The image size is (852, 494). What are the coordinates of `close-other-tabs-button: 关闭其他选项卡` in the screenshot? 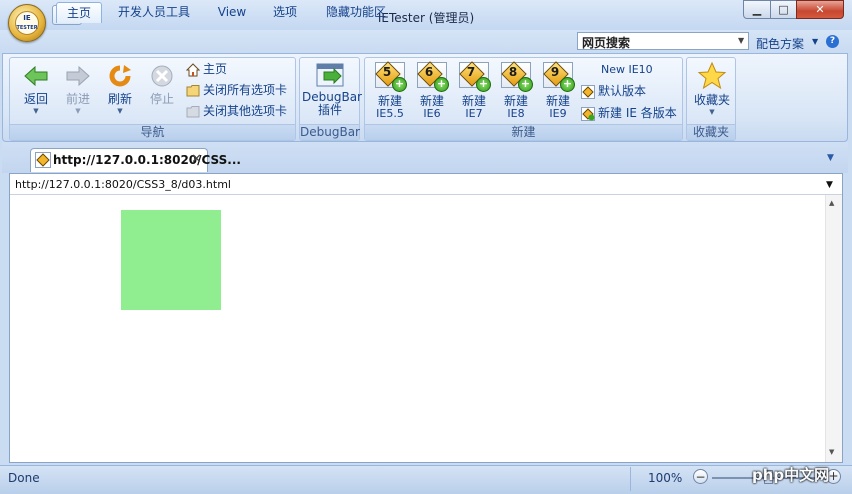 It's located at (236, 111).